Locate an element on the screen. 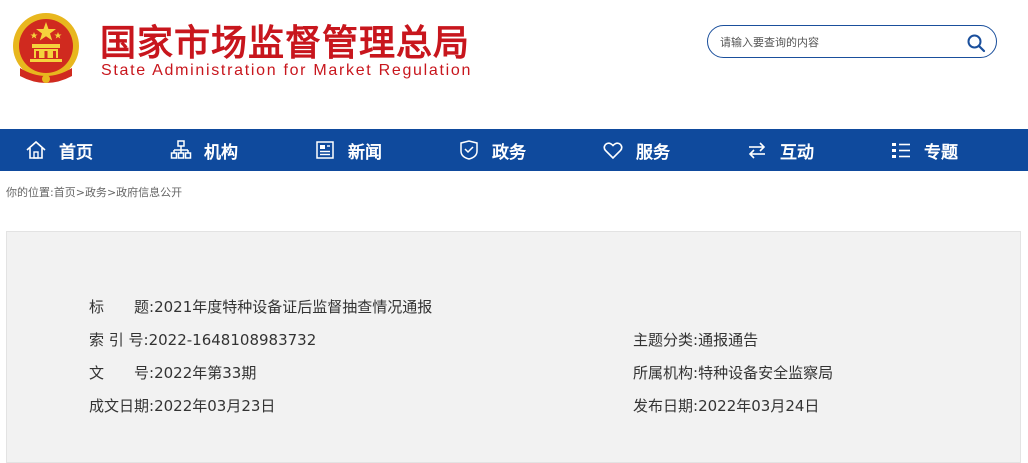 The image size is (1028, 463). info-docno-value: 2022年第33期 is located at coordinates (205, 373).